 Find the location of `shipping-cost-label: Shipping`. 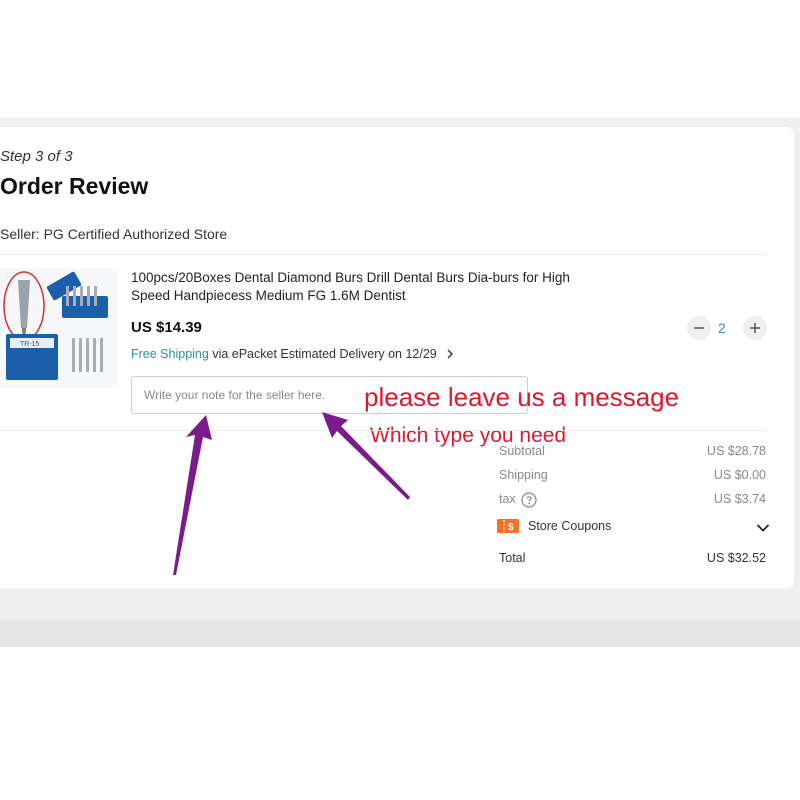

shipping-cost-label: Shipping is located at coordinates (523, 475).